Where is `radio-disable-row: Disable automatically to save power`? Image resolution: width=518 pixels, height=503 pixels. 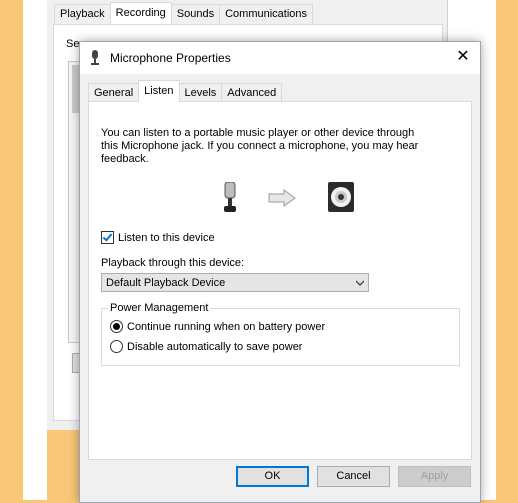 radio-disable-row: Disable automatically to save power is located at coordinates (206, 346).